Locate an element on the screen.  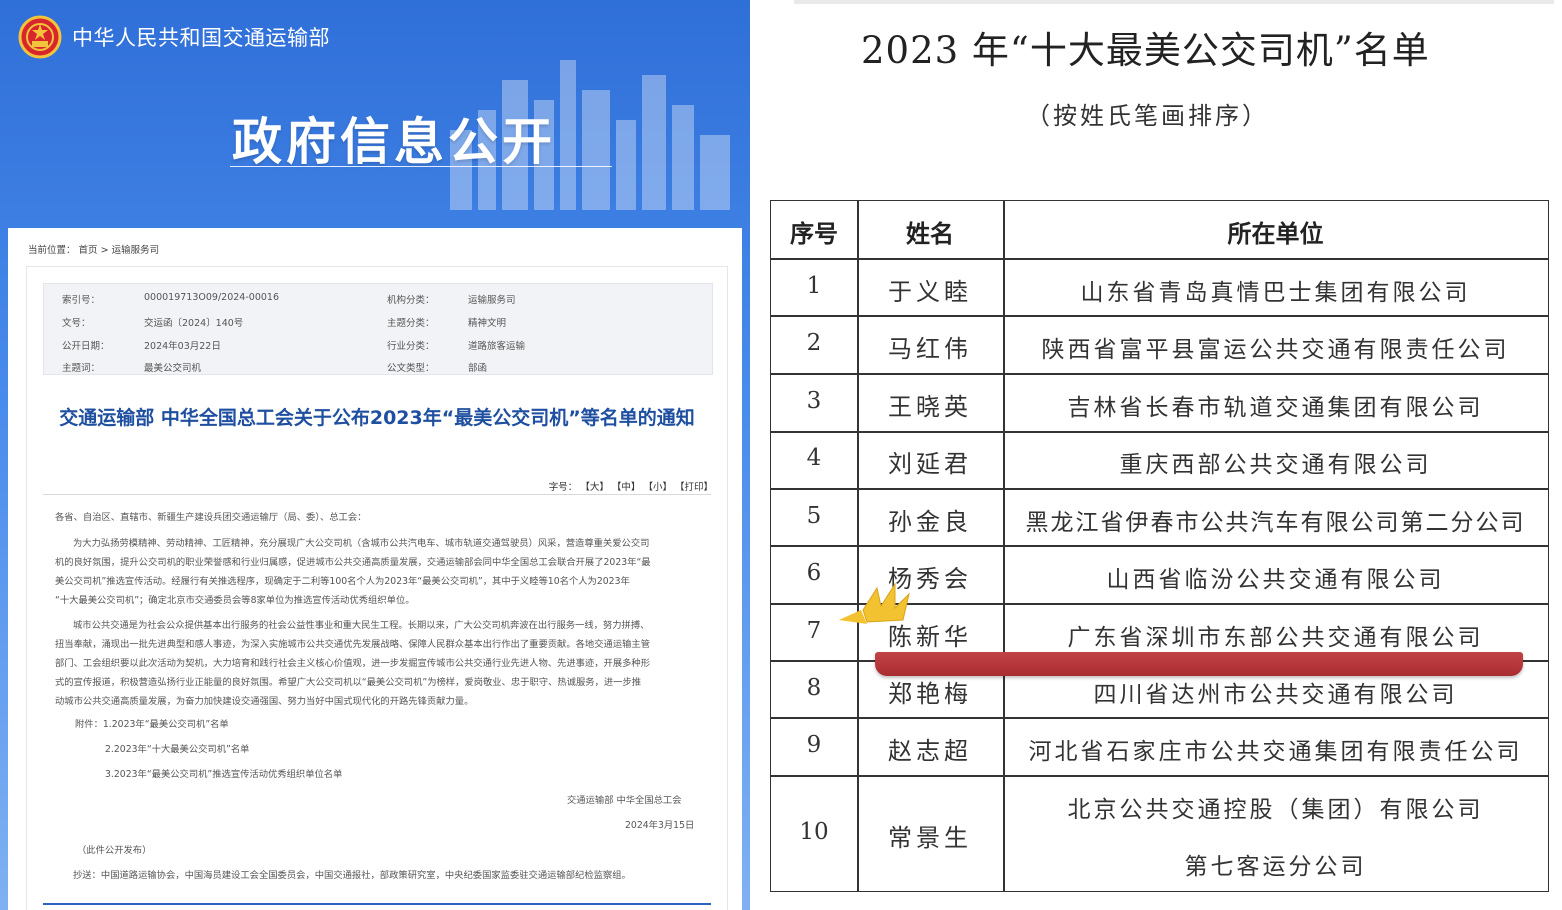
list-subtitle: （按姓氏笔画排序） is located at coordinates (1147, 116).